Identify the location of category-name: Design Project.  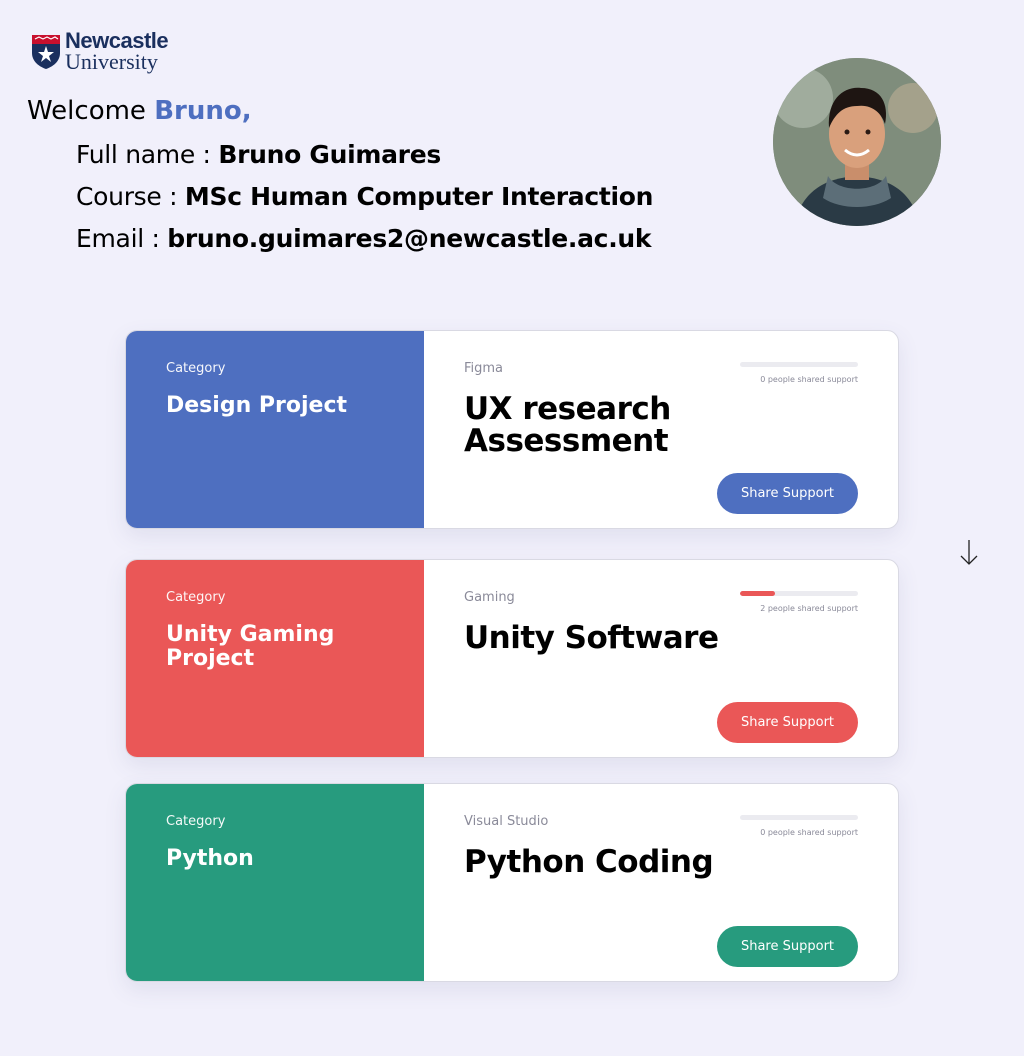
(256, 405).